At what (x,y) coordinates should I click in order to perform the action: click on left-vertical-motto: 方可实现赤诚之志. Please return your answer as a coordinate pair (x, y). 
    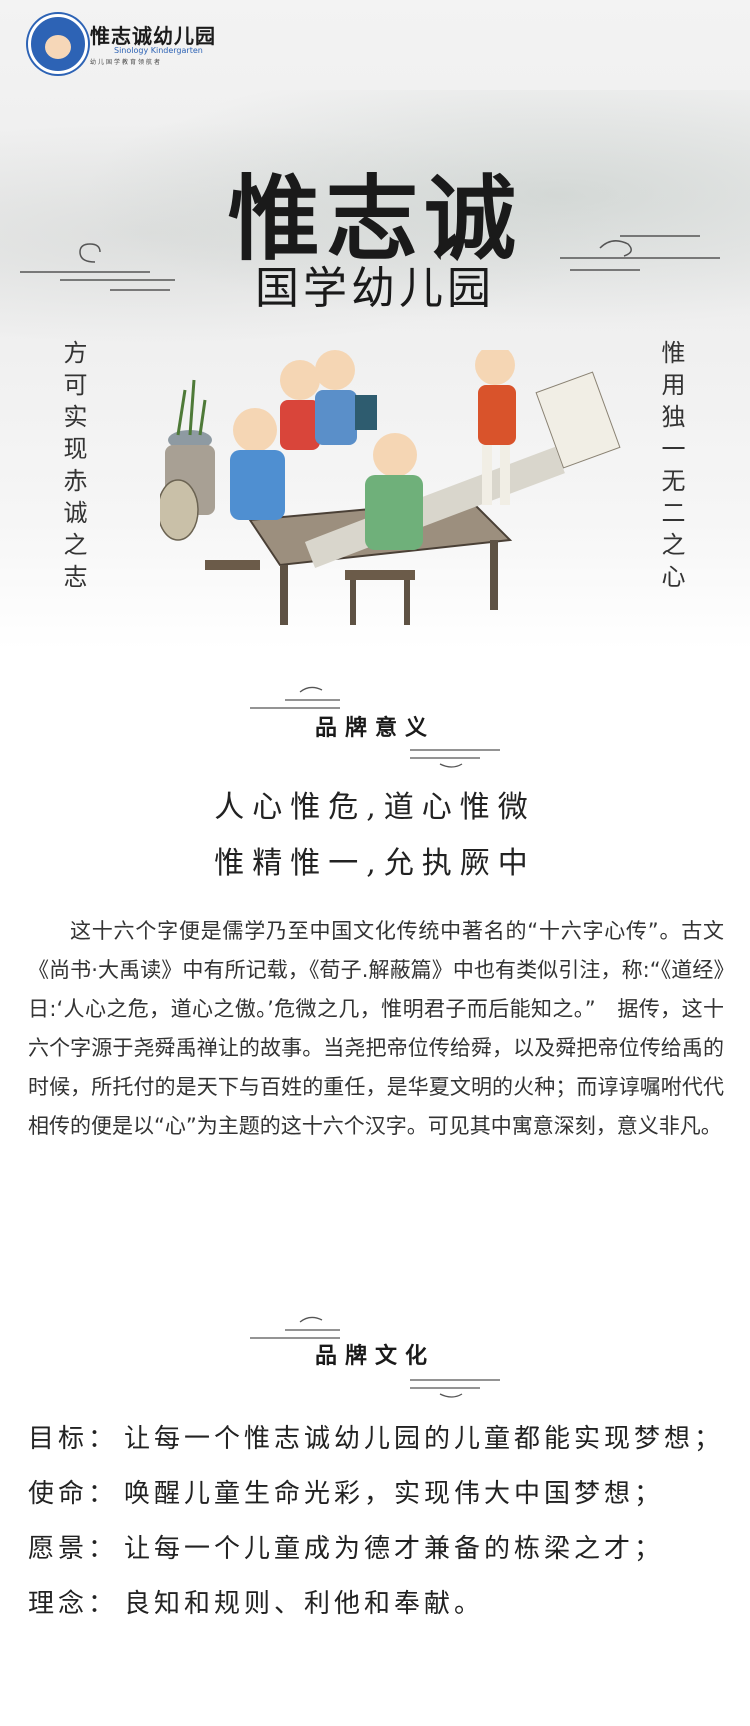
    Looking at the image, I should click on (73, 468).